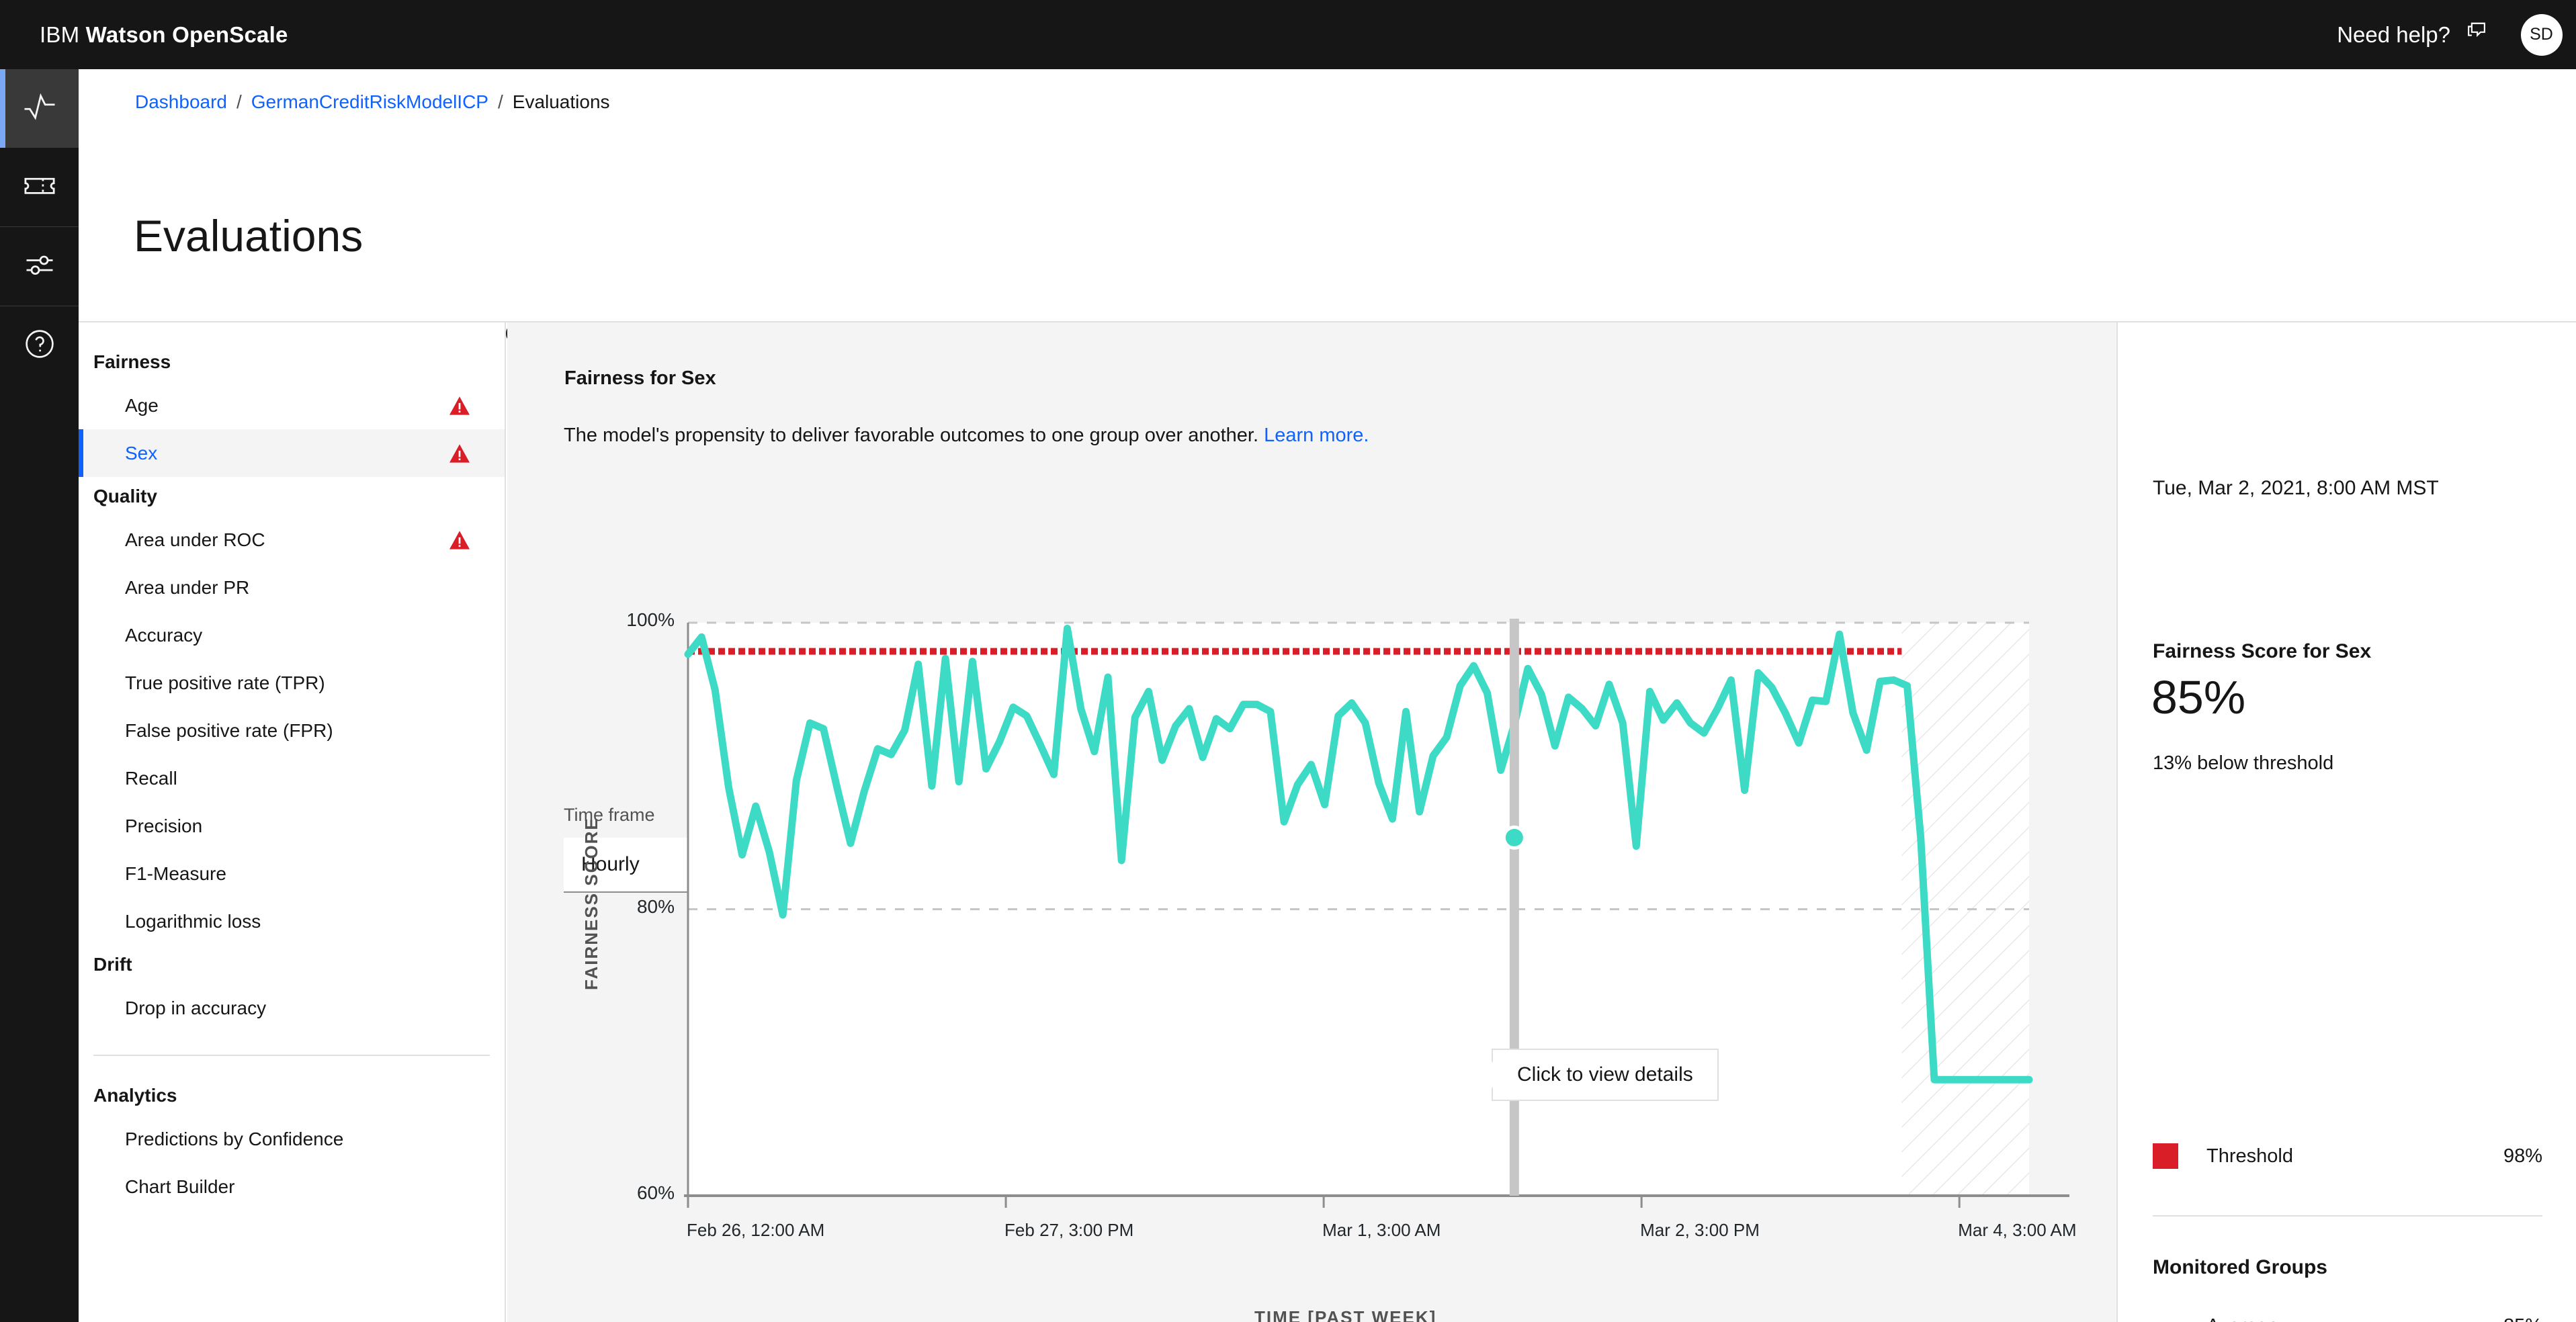  I want to click on left-icon-rail, so click(39, 695).